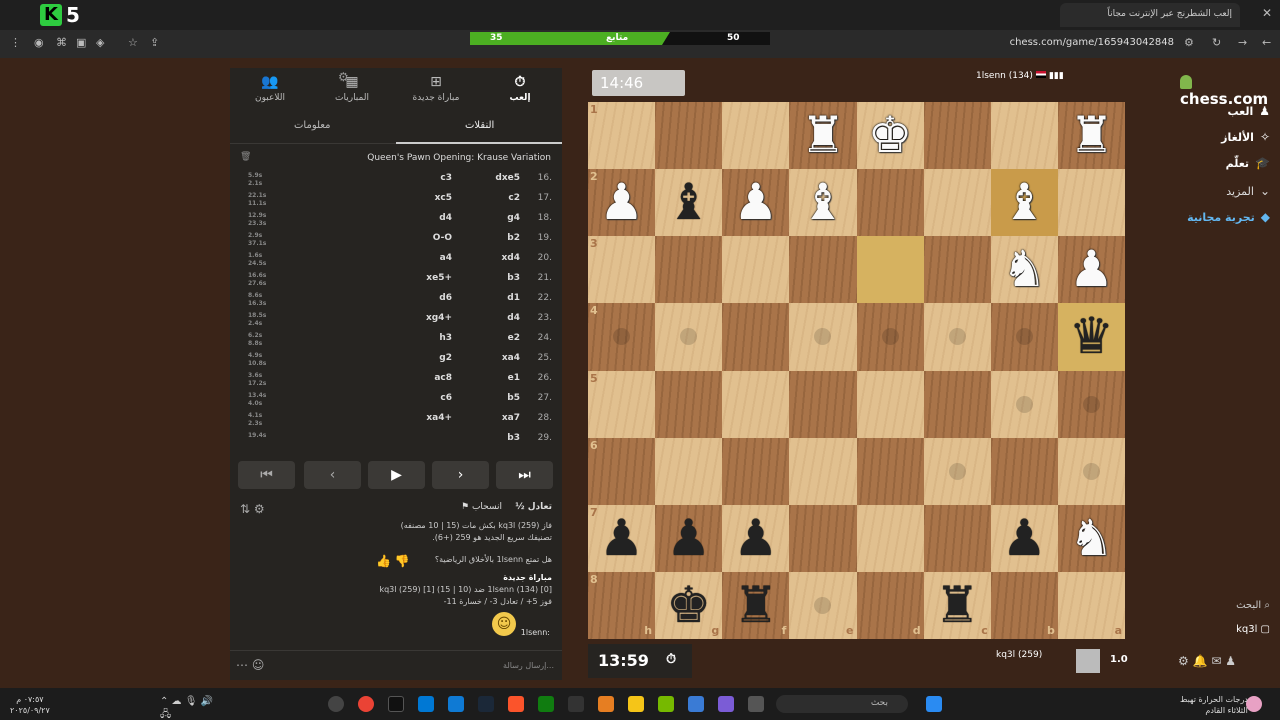 Image resolution: width=1280 pixels, height=720 pixels. I want to click on white-move: d4, so click(513, 318).